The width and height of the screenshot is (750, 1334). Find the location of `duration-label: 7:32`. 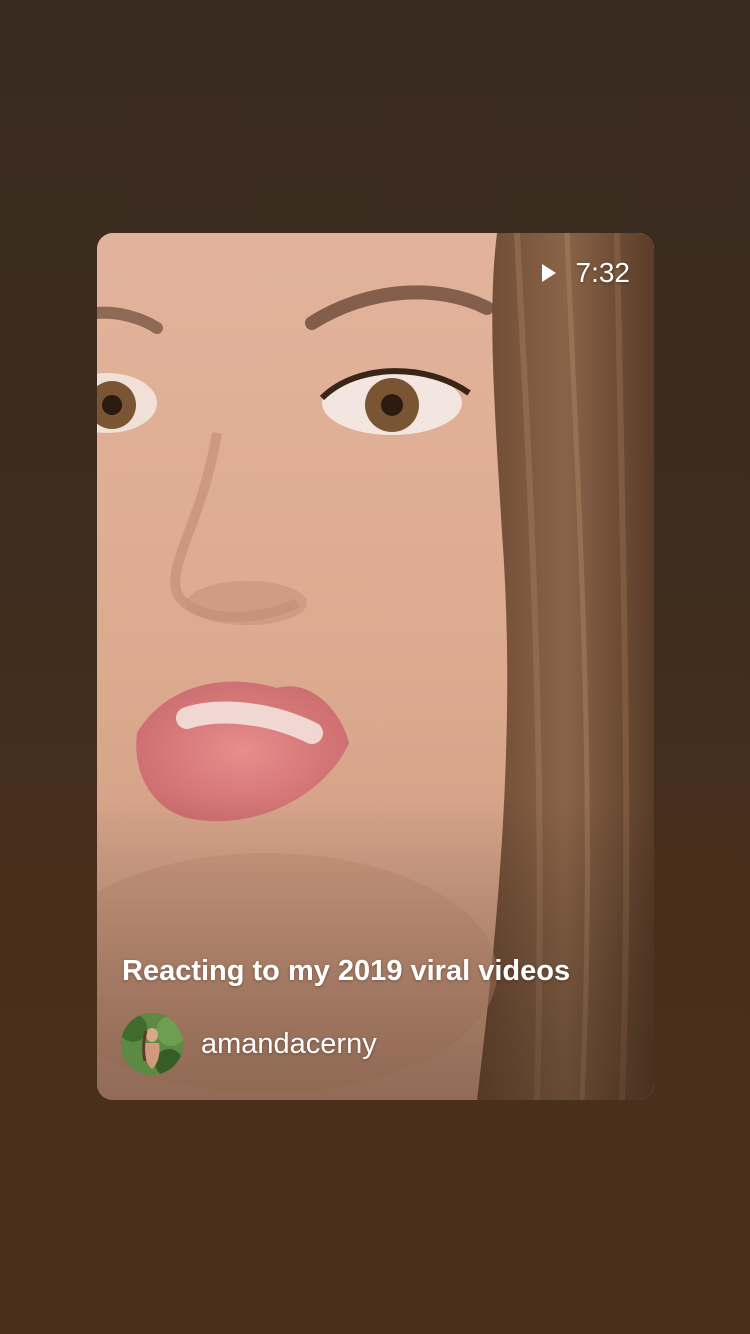

duration-label: 7:32 is located at coordinates (603, 272).